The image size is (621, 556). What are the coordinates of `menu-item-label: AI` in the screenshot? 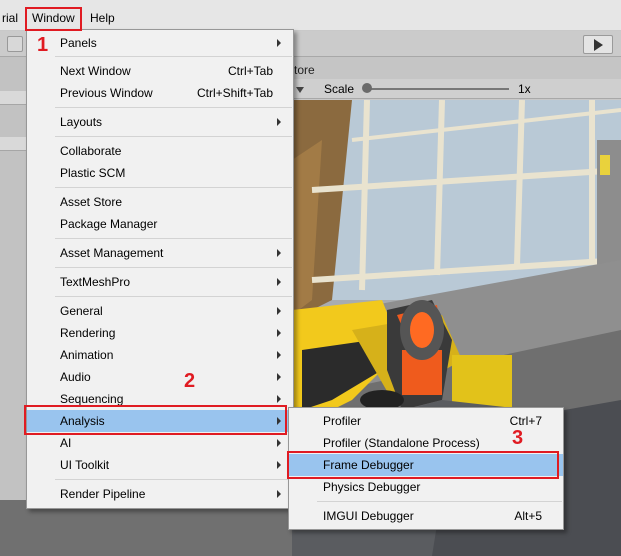 It's located at (66, 443).